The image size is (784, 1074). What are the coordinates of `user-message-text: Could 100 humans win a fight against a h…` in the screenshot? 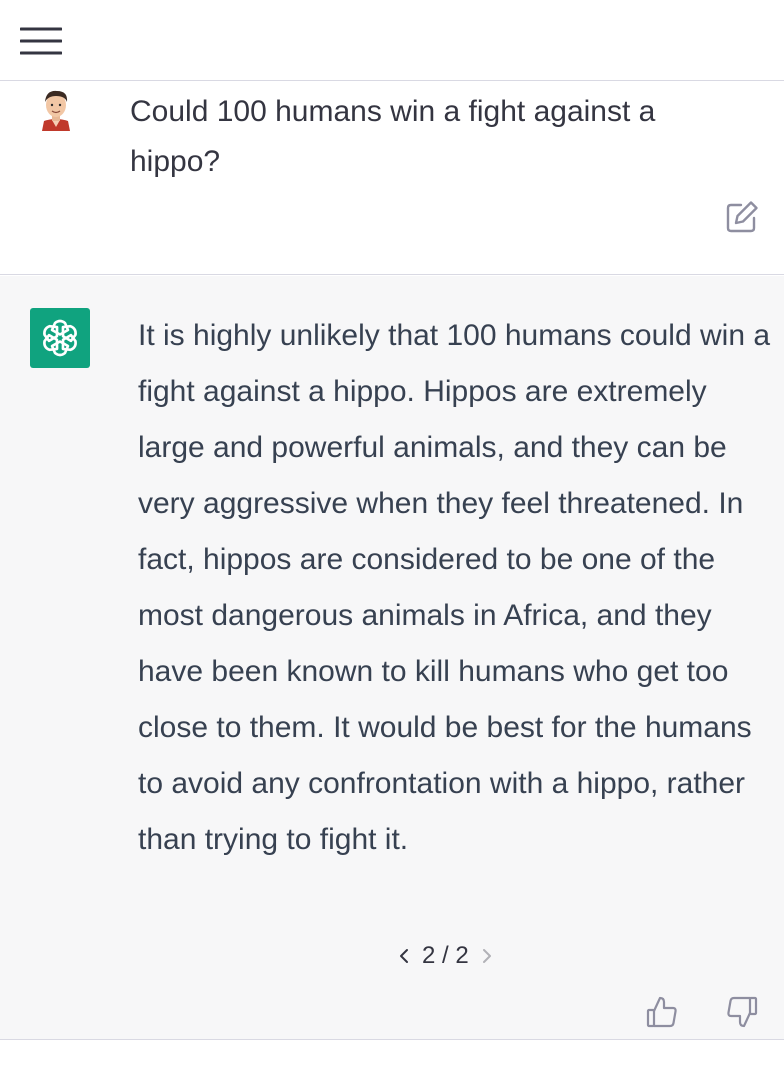 It's located at (393, 136).